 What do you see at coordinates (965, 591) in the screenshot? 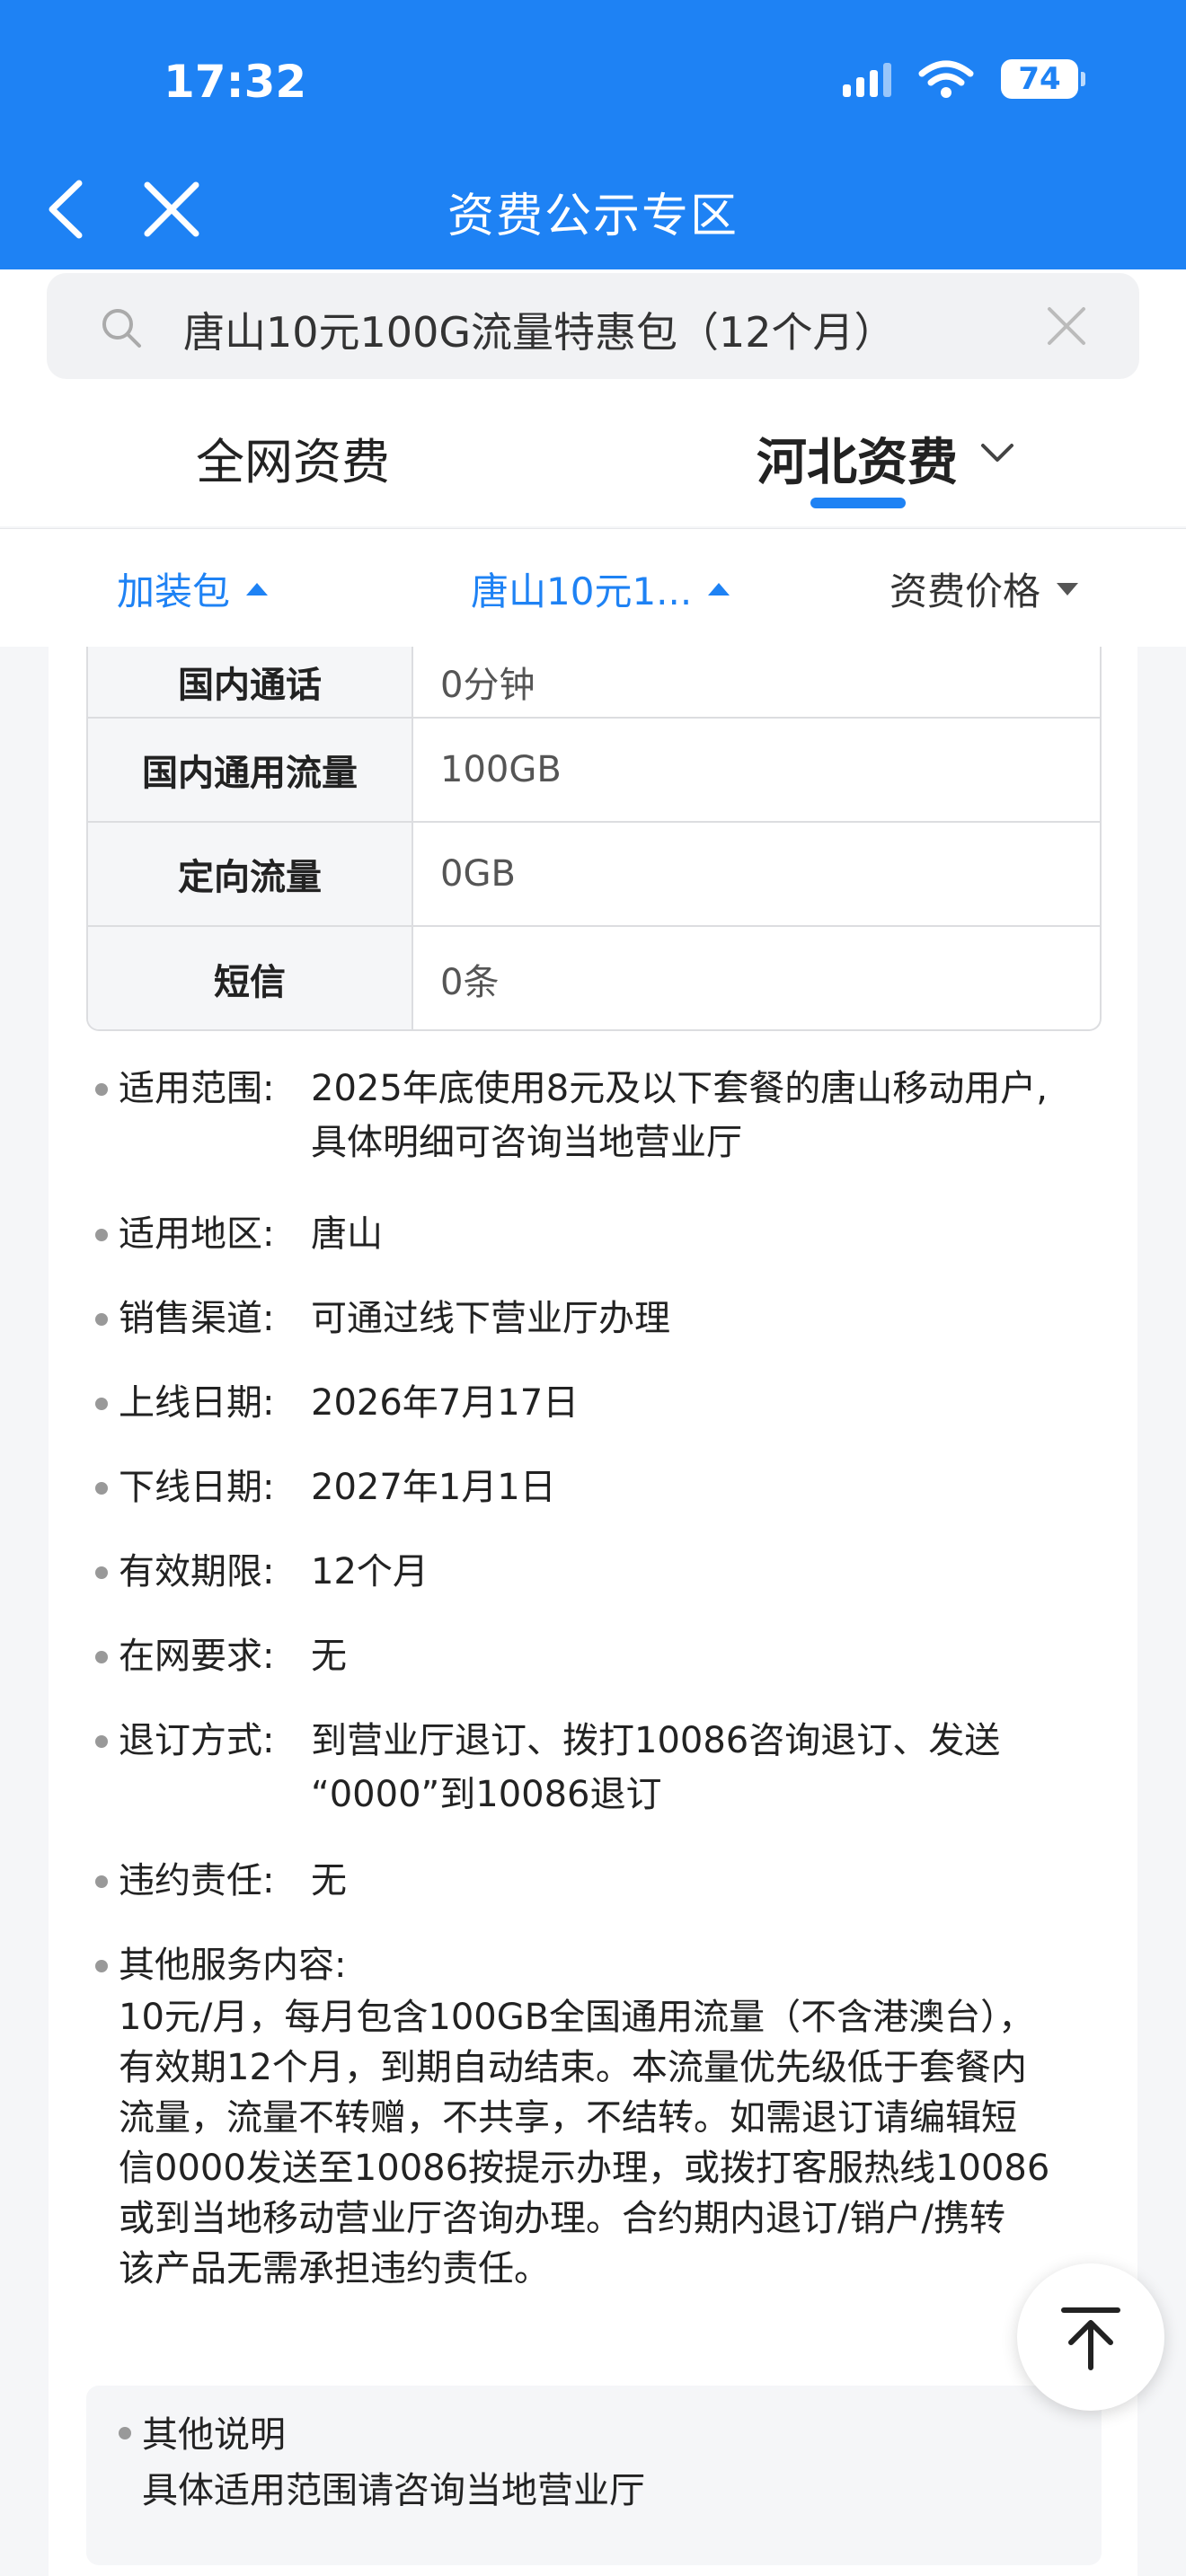
I see `filter-price-label: 资费价格` at bounding box center [965, 591].